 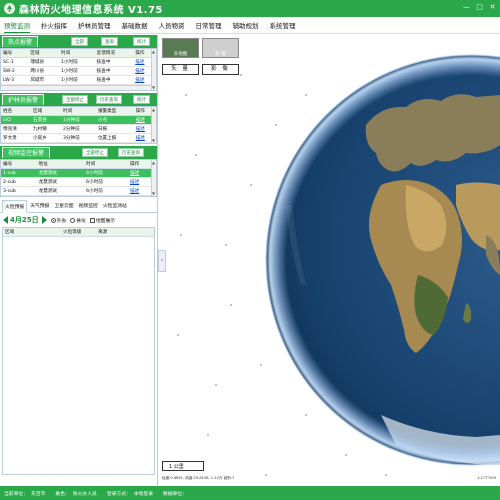 I want to click on tab-ranger-alarm: 护林员报警, so click(x=23, y=99).